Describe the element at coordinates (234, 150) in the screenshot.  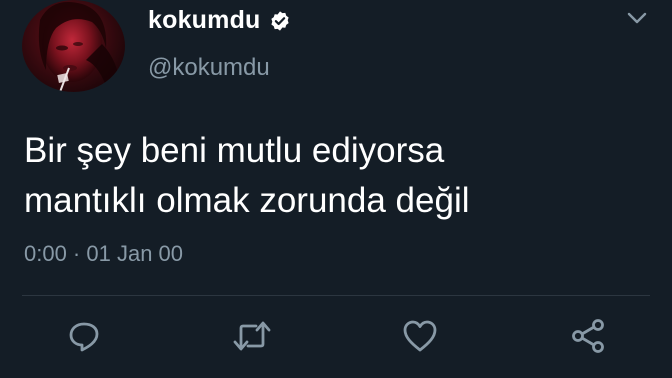
I see `tweet-text-line: Bir şey beni mutlu ediyorsa` at that location.